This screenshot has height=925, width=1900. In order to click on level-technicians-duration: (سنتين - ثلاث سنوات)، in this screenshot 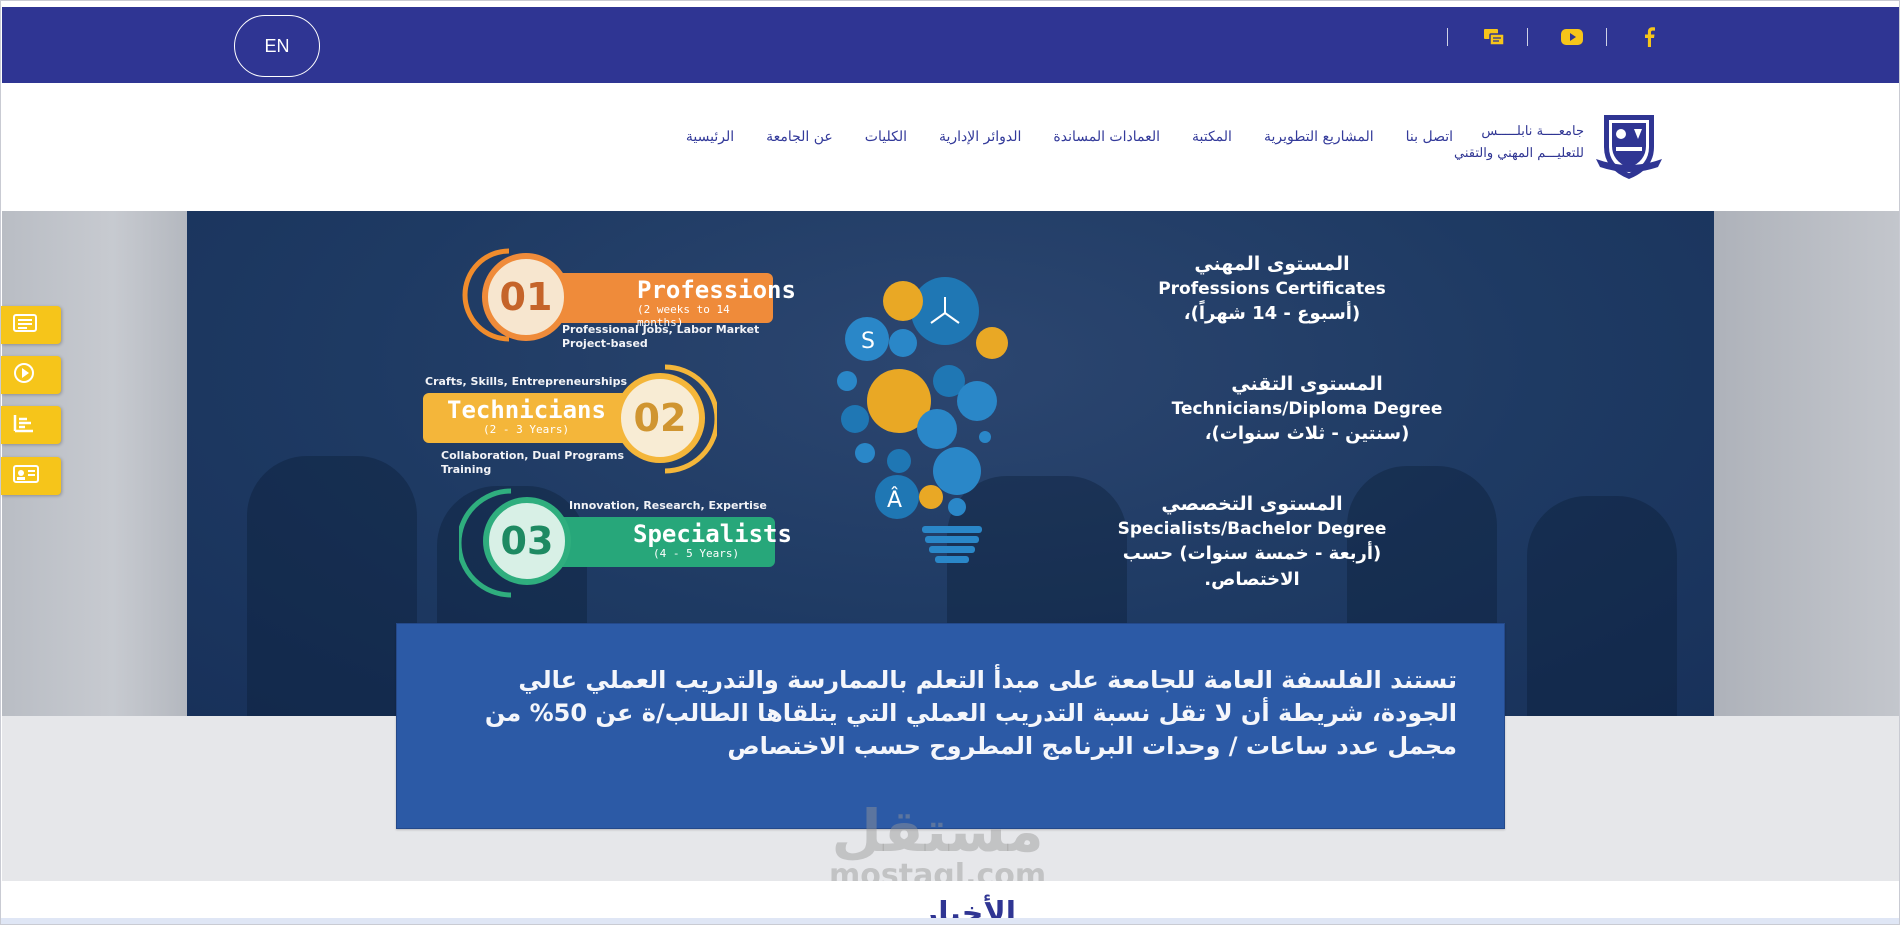, I will do `click(1307, 433)`.